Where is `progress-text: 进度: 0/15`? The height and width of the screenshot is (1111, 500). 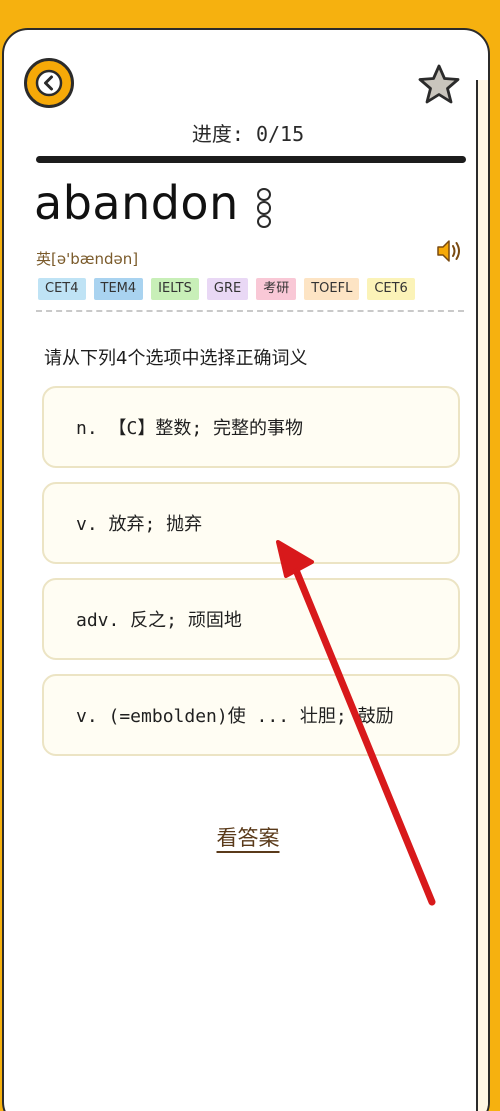 progress-text: 进度: 0/15 is located at coordinates (248, 134).